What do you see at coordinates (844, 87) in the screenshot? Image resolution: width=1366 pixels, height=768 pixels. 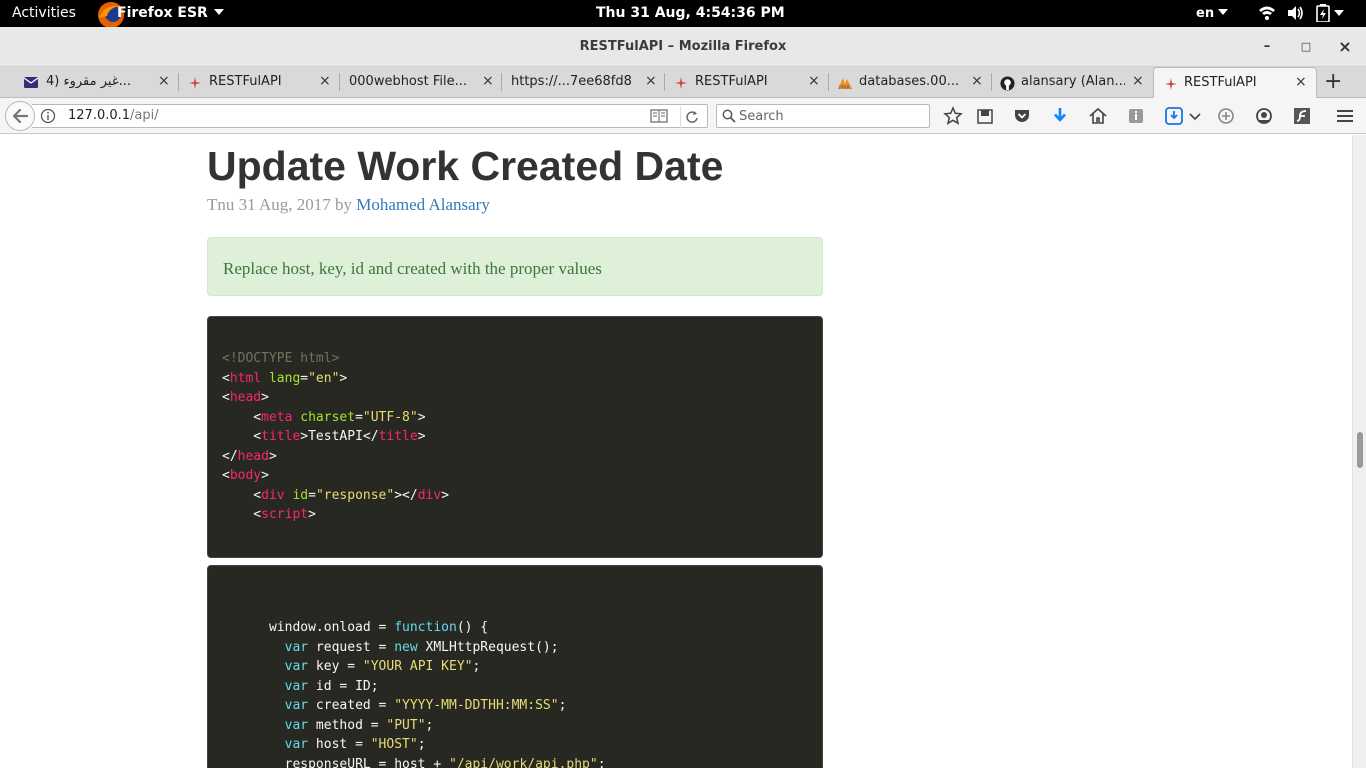 I see `svg-text: PMA` at bounding box center [844, 87].